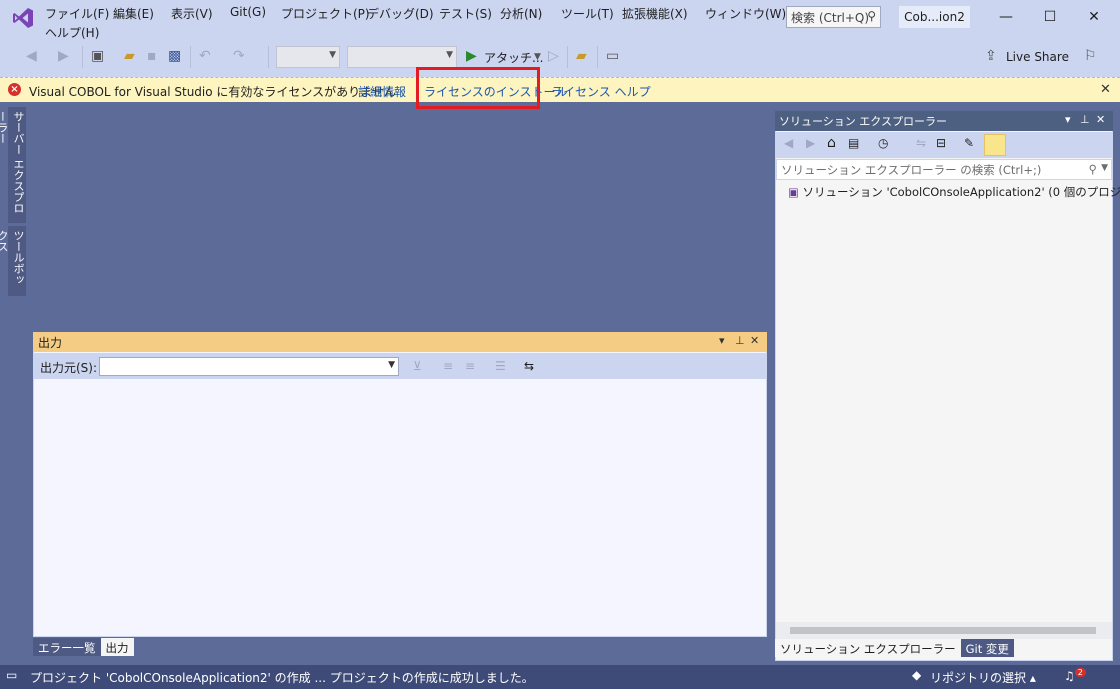 Image resolution: width=1120 pixels, height=689 pixels. Describe the element at coordinates (152, 56) in the screenshot. I see `save-icon: ▪` at that location.